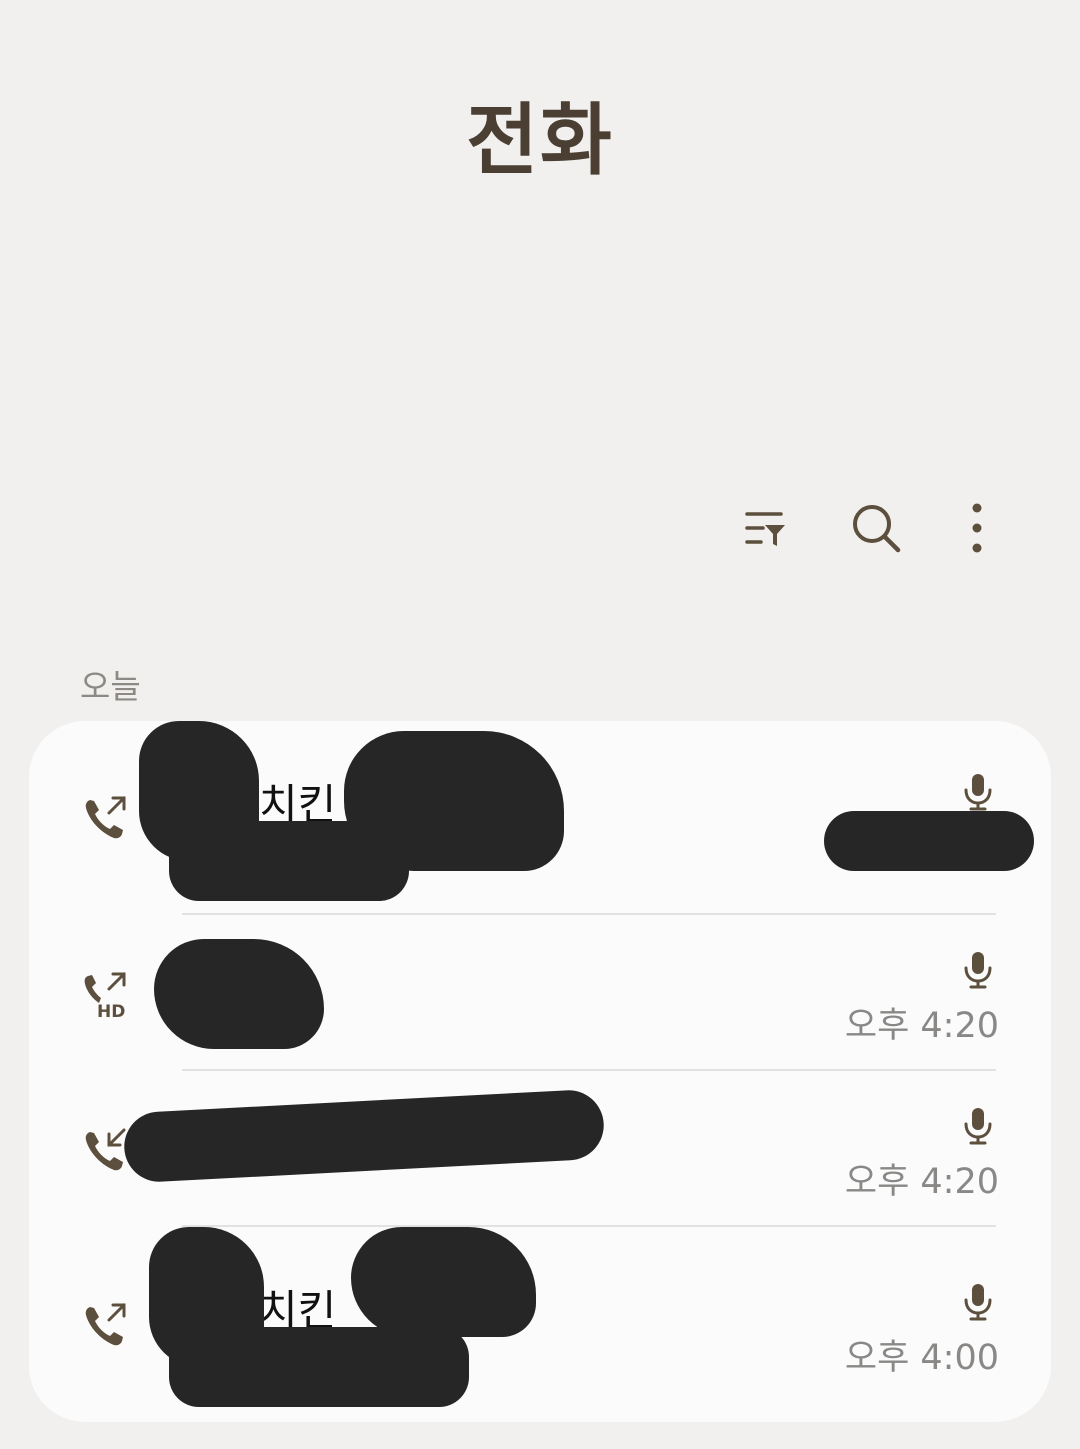  I want to click on incoming-call-icon, so click(105, 1149).